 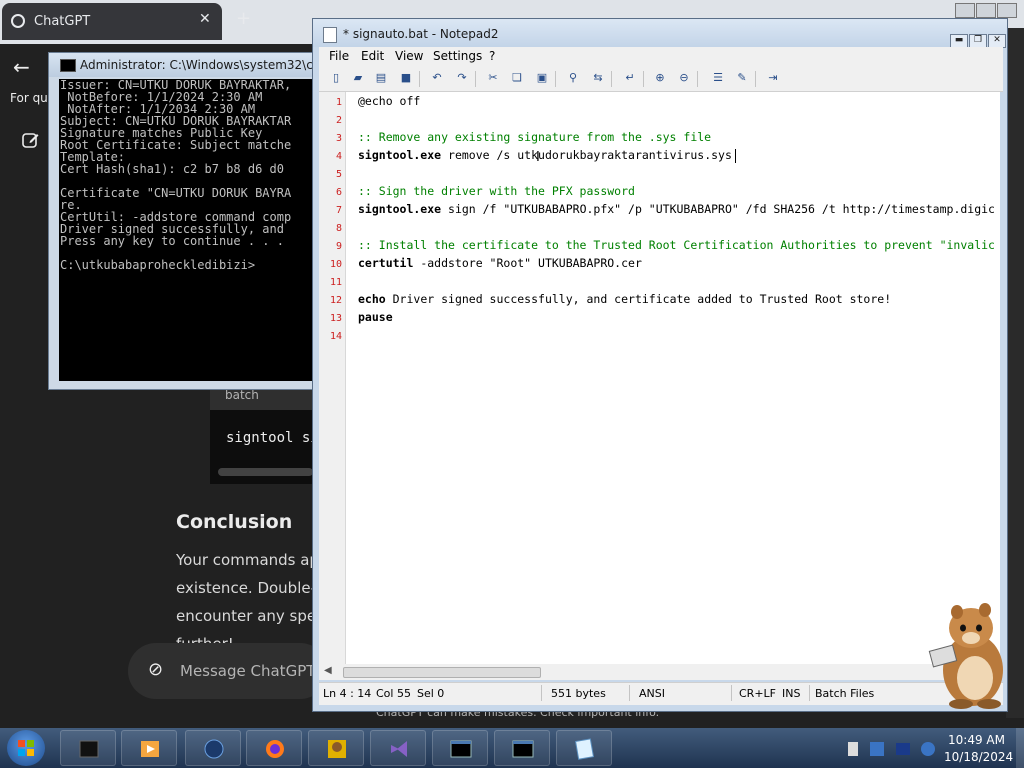 What do you see at coordinates (338, 174) in the screenshot?
I see `line-number: 5` at bounding box center [338, 174].